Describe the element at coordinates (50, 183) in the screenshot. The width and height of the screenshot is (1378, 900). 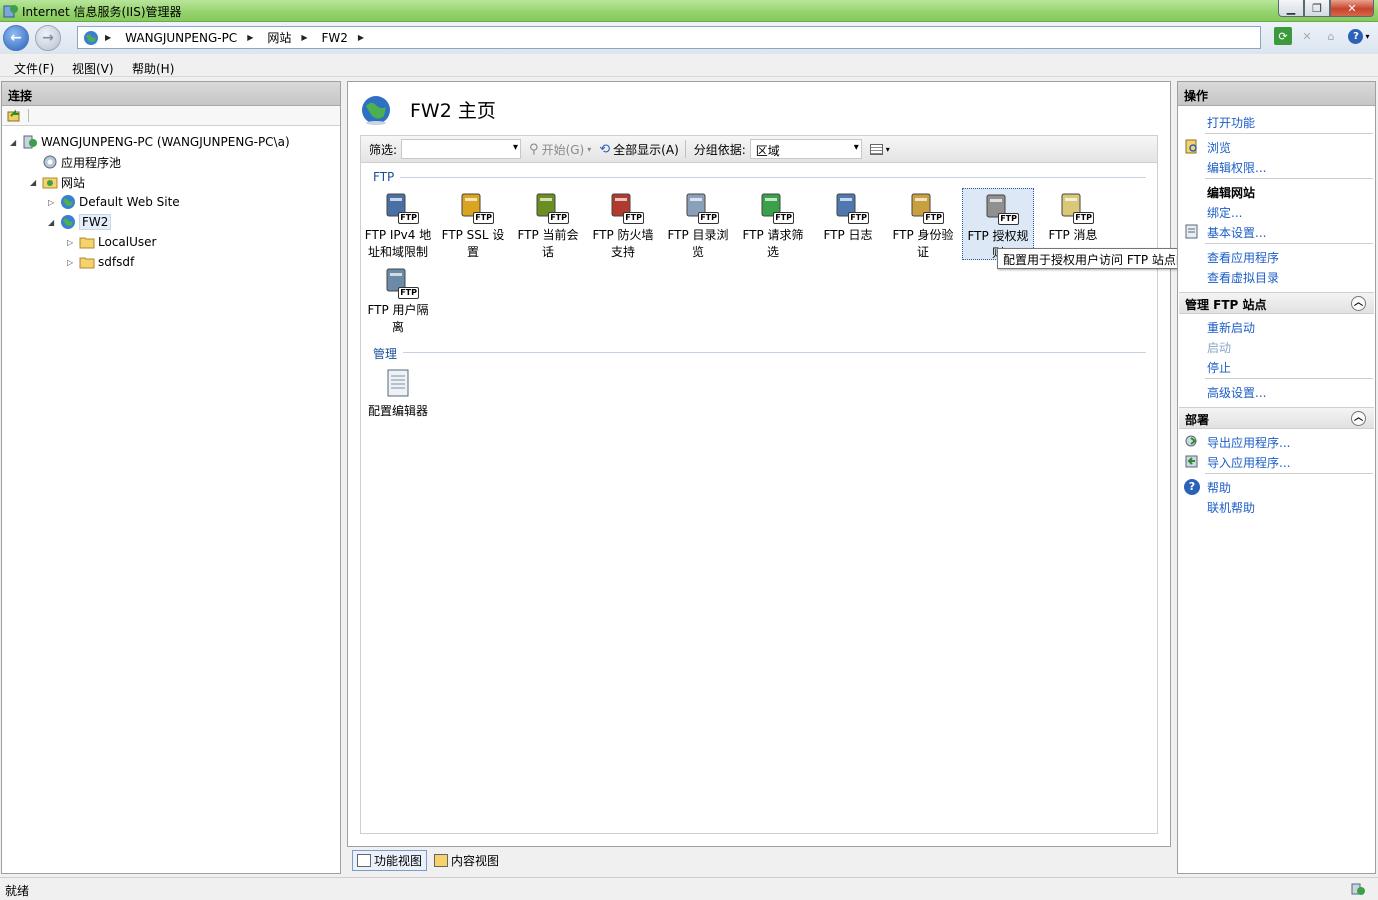
I see `sites-folder-icon` at that location.